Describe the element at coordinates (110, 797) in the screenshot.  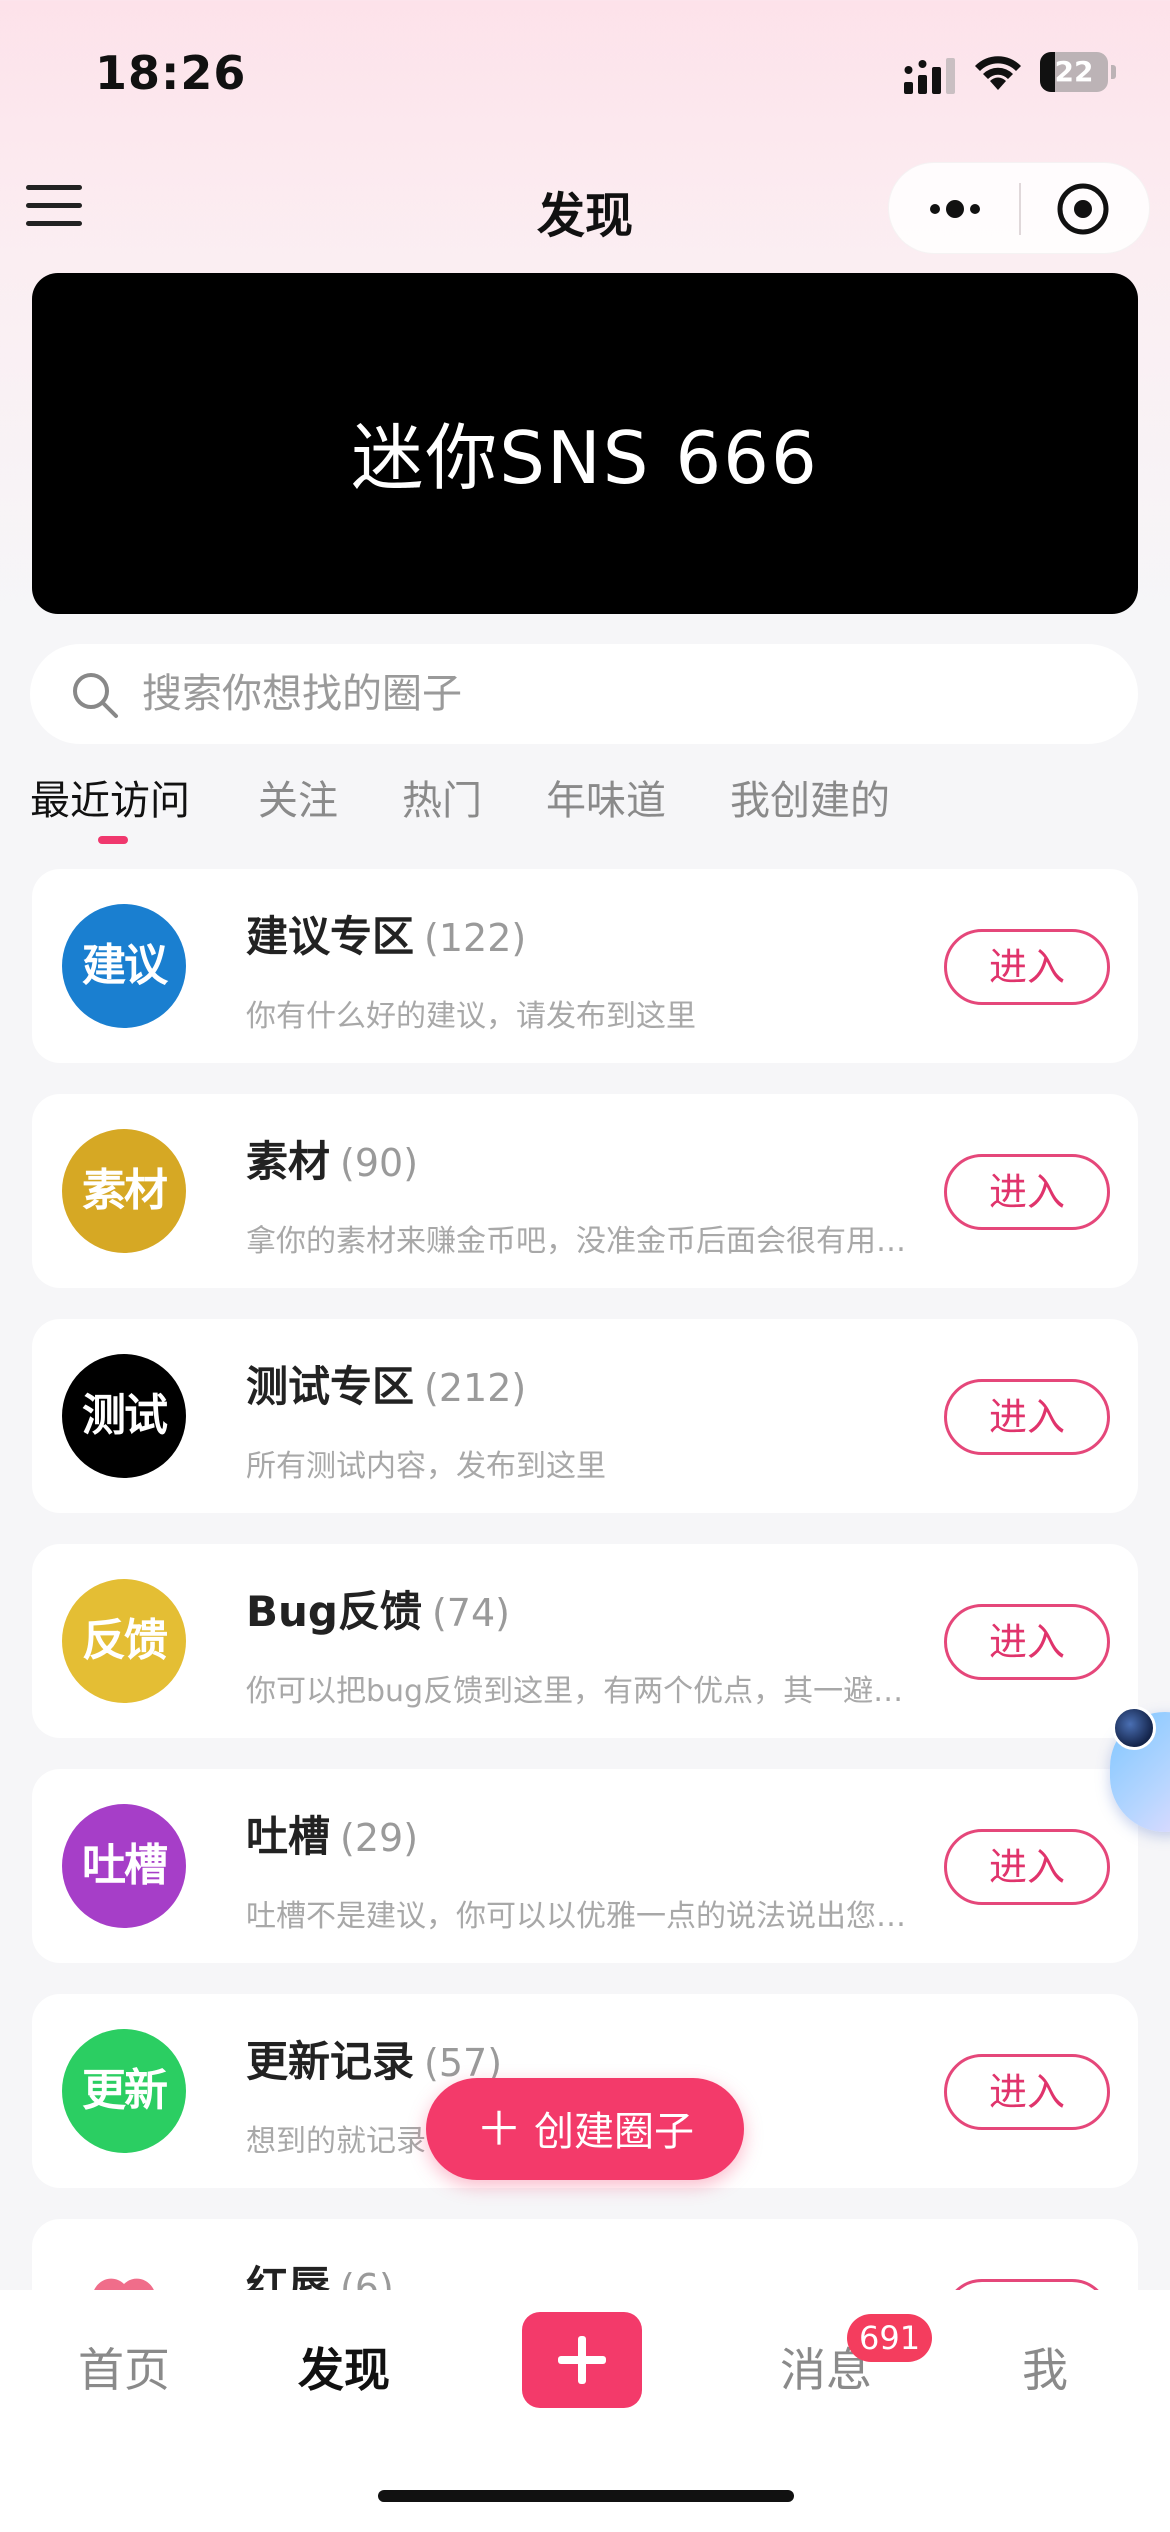
I see `tab-recent: 最近访问` at that location.